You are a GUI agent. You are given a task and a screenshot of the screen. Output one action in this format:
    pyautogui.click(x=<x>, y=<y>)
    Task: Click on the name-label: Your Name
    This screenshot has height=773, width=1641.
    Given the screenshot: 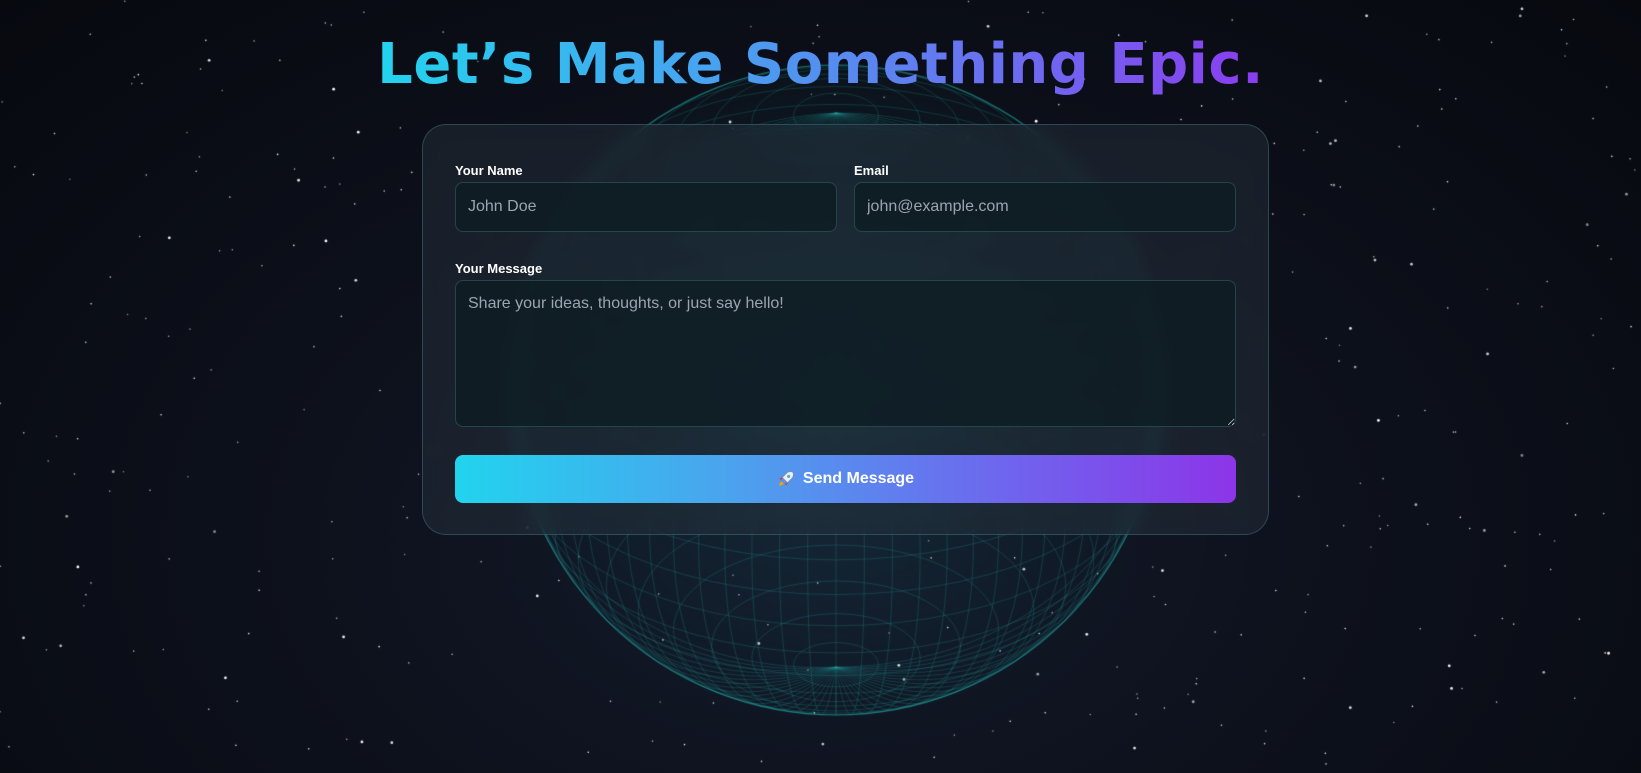 What is the action you would take?
    pyautogui.click(x=489, y=170)
    